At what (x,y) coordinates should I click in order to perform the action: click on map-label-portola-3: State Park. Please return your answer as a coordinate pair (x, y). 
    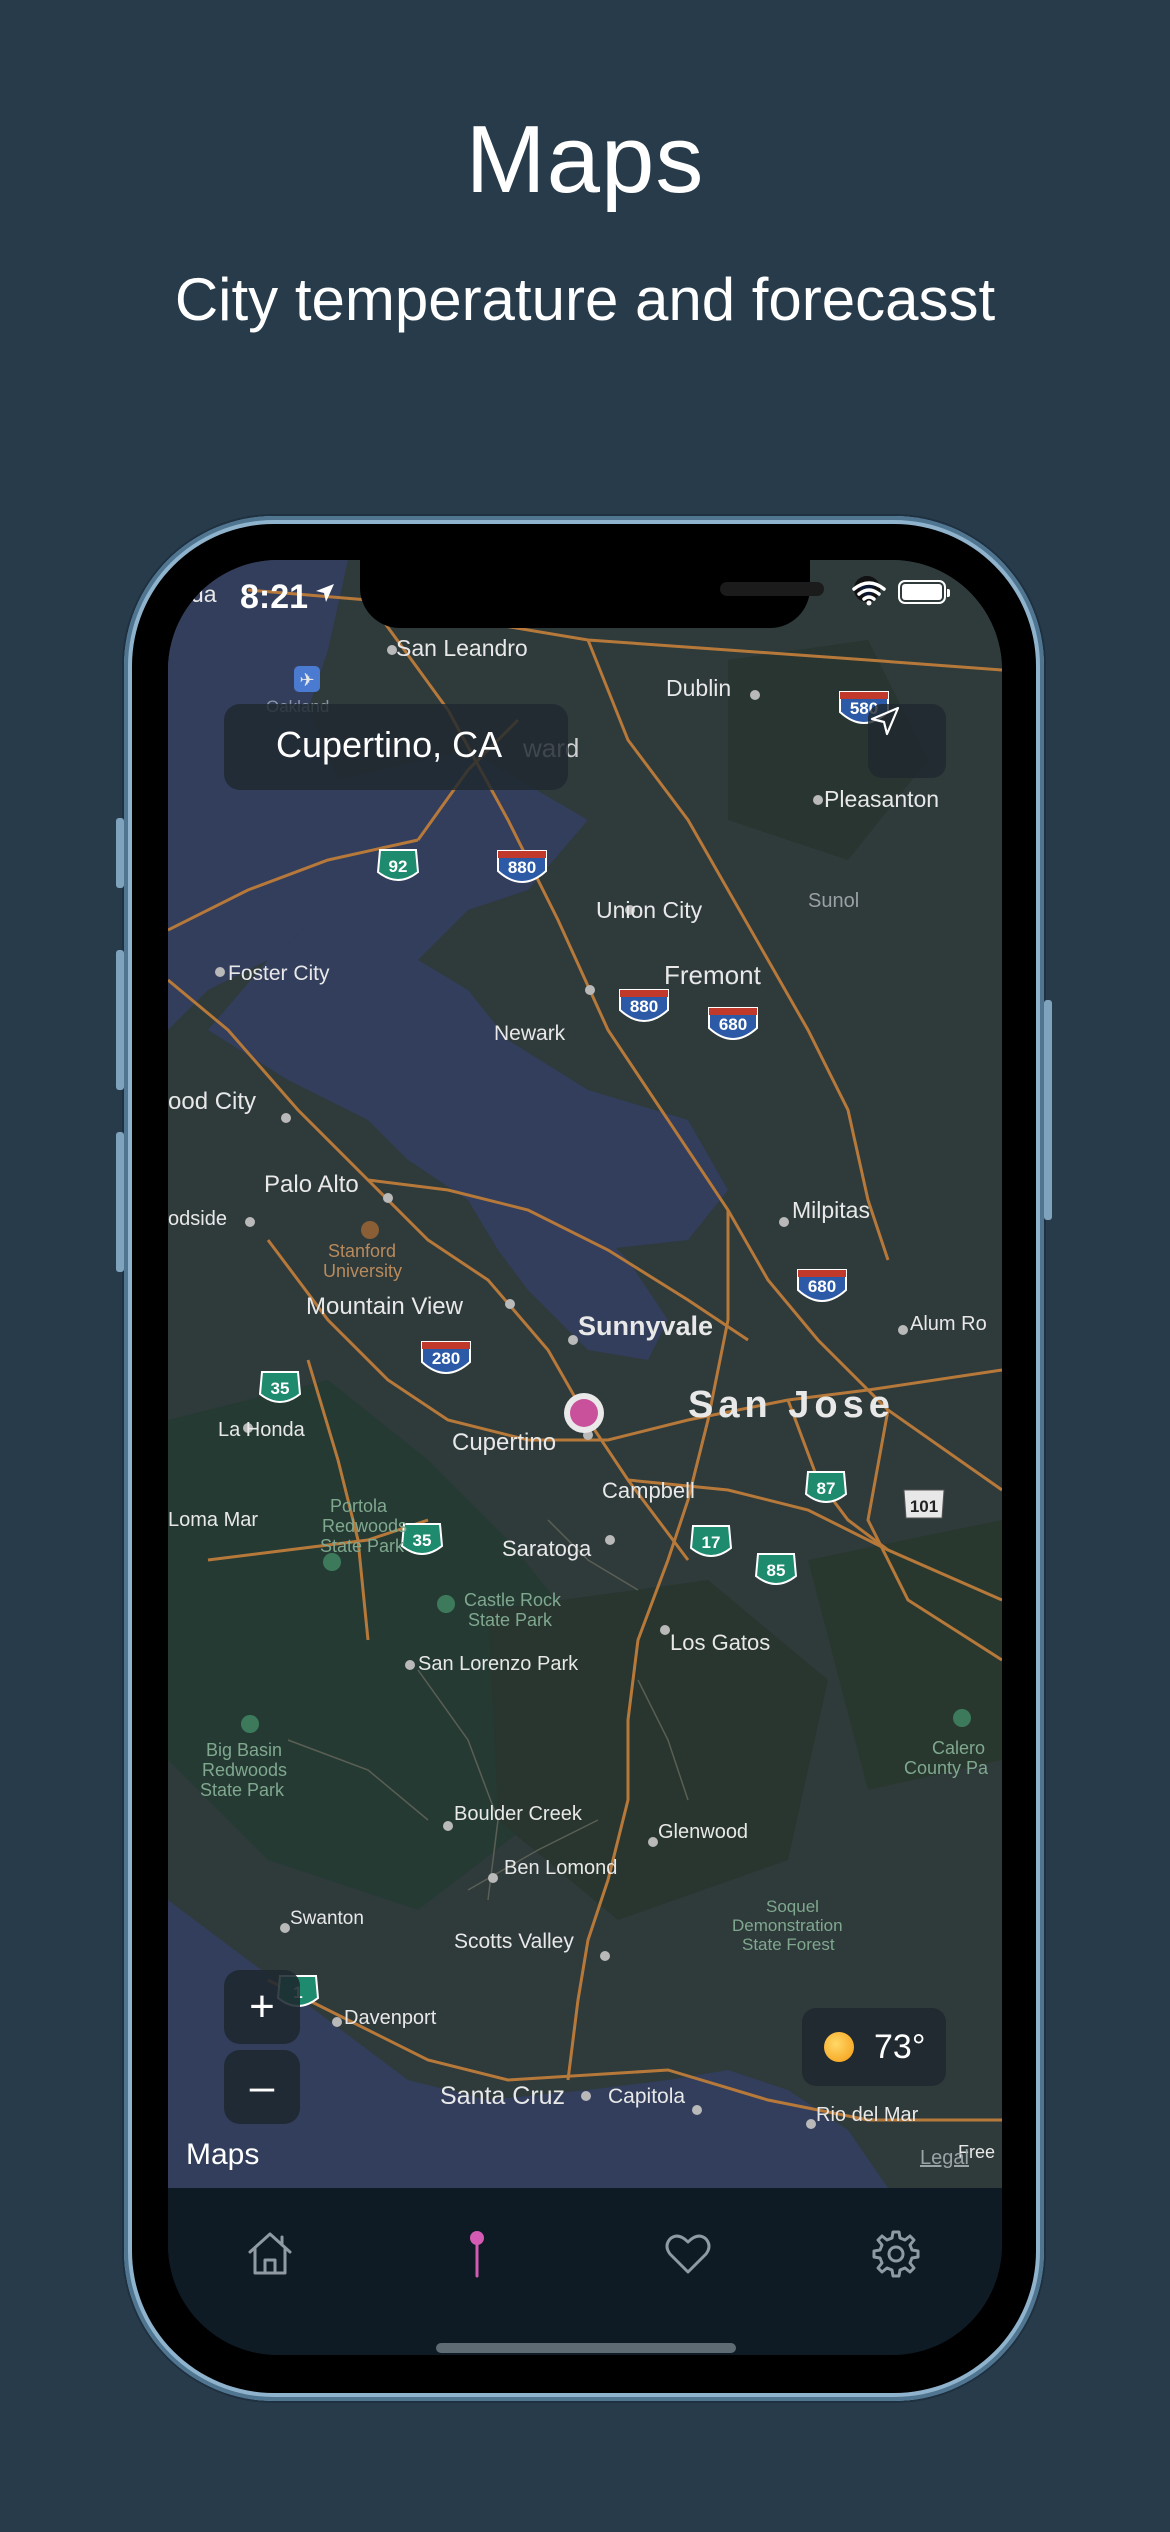
    Looking at the image, I should click on (362, 1546).